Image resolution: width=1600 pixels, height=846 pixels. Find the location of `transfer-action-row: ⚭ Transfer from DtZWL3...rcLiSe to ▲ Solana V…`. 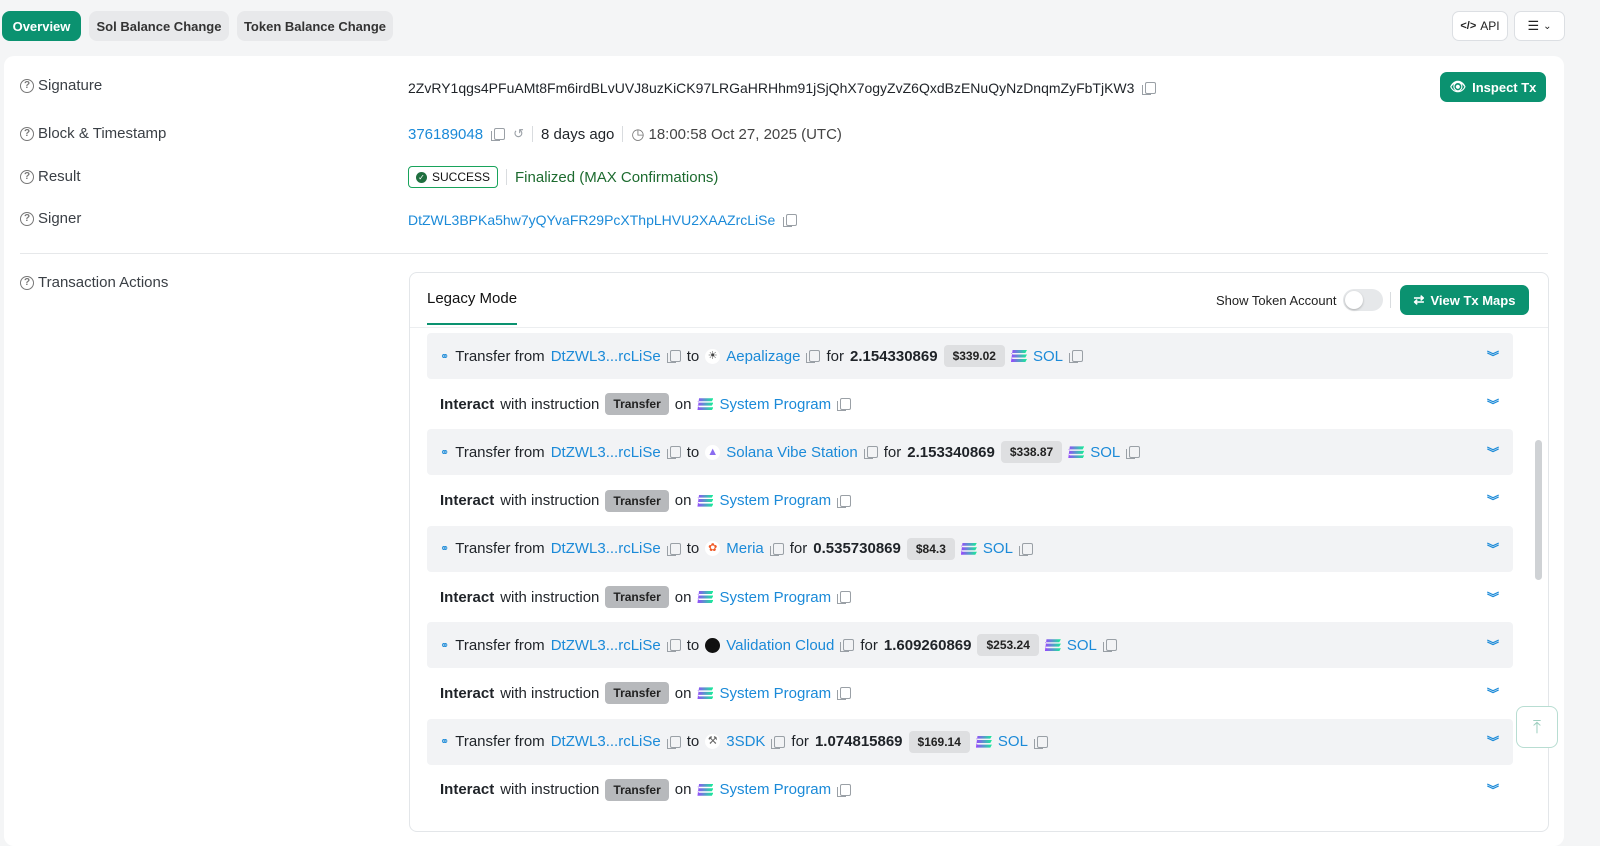

transfer-action-row: ⚭ Transfer from DtZWL3...rcLiSe to ▲ Solana V… is located at coordinates (970, 452).